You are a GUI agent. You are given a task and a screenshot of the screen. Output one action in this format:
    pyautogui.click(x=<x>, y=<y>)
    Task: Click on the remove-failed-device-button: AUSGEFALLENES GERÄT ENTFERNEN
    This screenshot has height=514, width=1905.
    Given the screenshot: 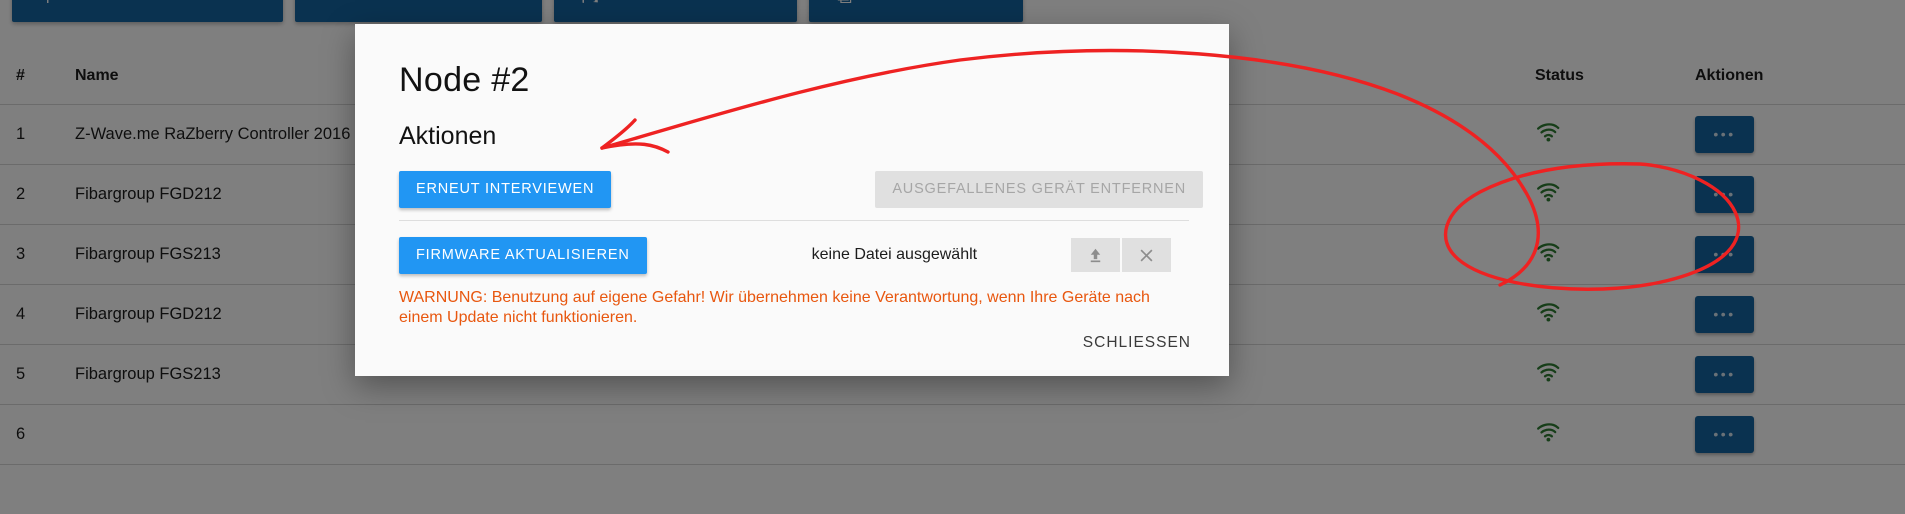 What is the action you would take?
    pyautogui.click(x=1039, y=189)
    